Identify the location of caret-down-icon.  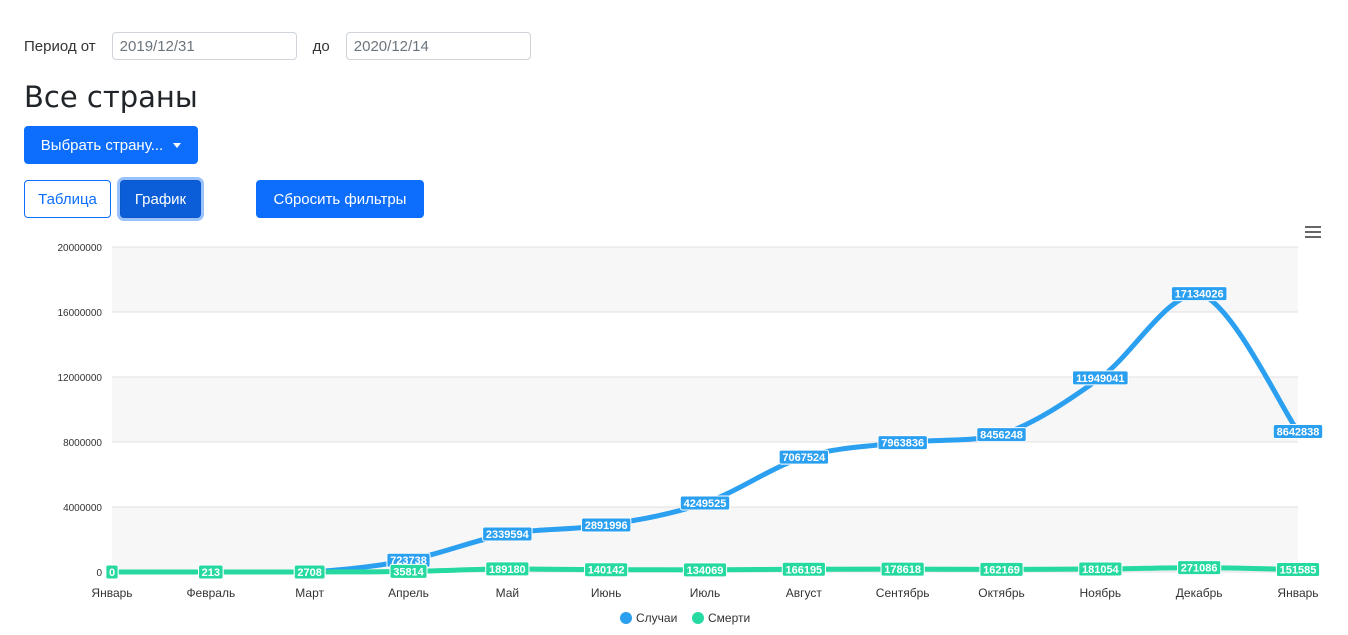
(177, 145).